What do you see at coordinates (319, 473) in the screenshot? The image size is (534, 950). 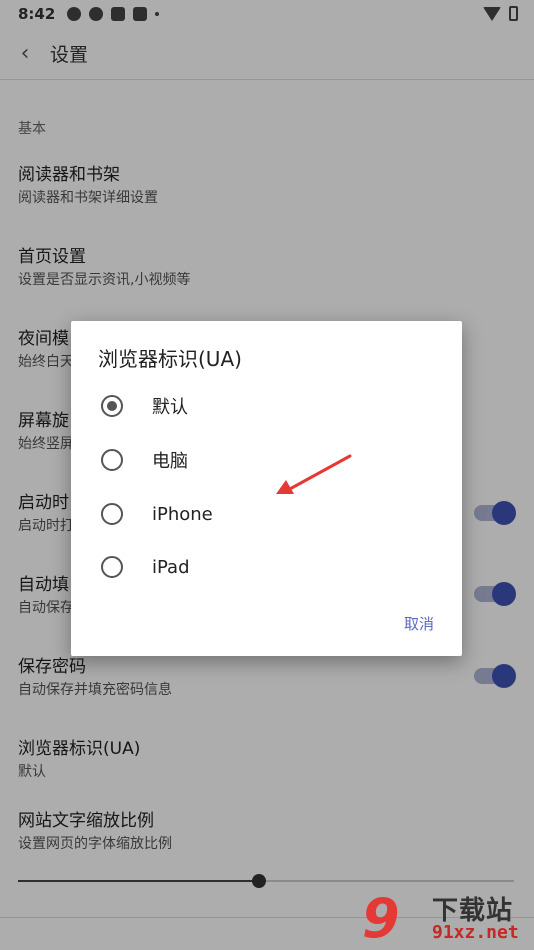 I see `arrow-shaft` at bounding box center [319, 473].